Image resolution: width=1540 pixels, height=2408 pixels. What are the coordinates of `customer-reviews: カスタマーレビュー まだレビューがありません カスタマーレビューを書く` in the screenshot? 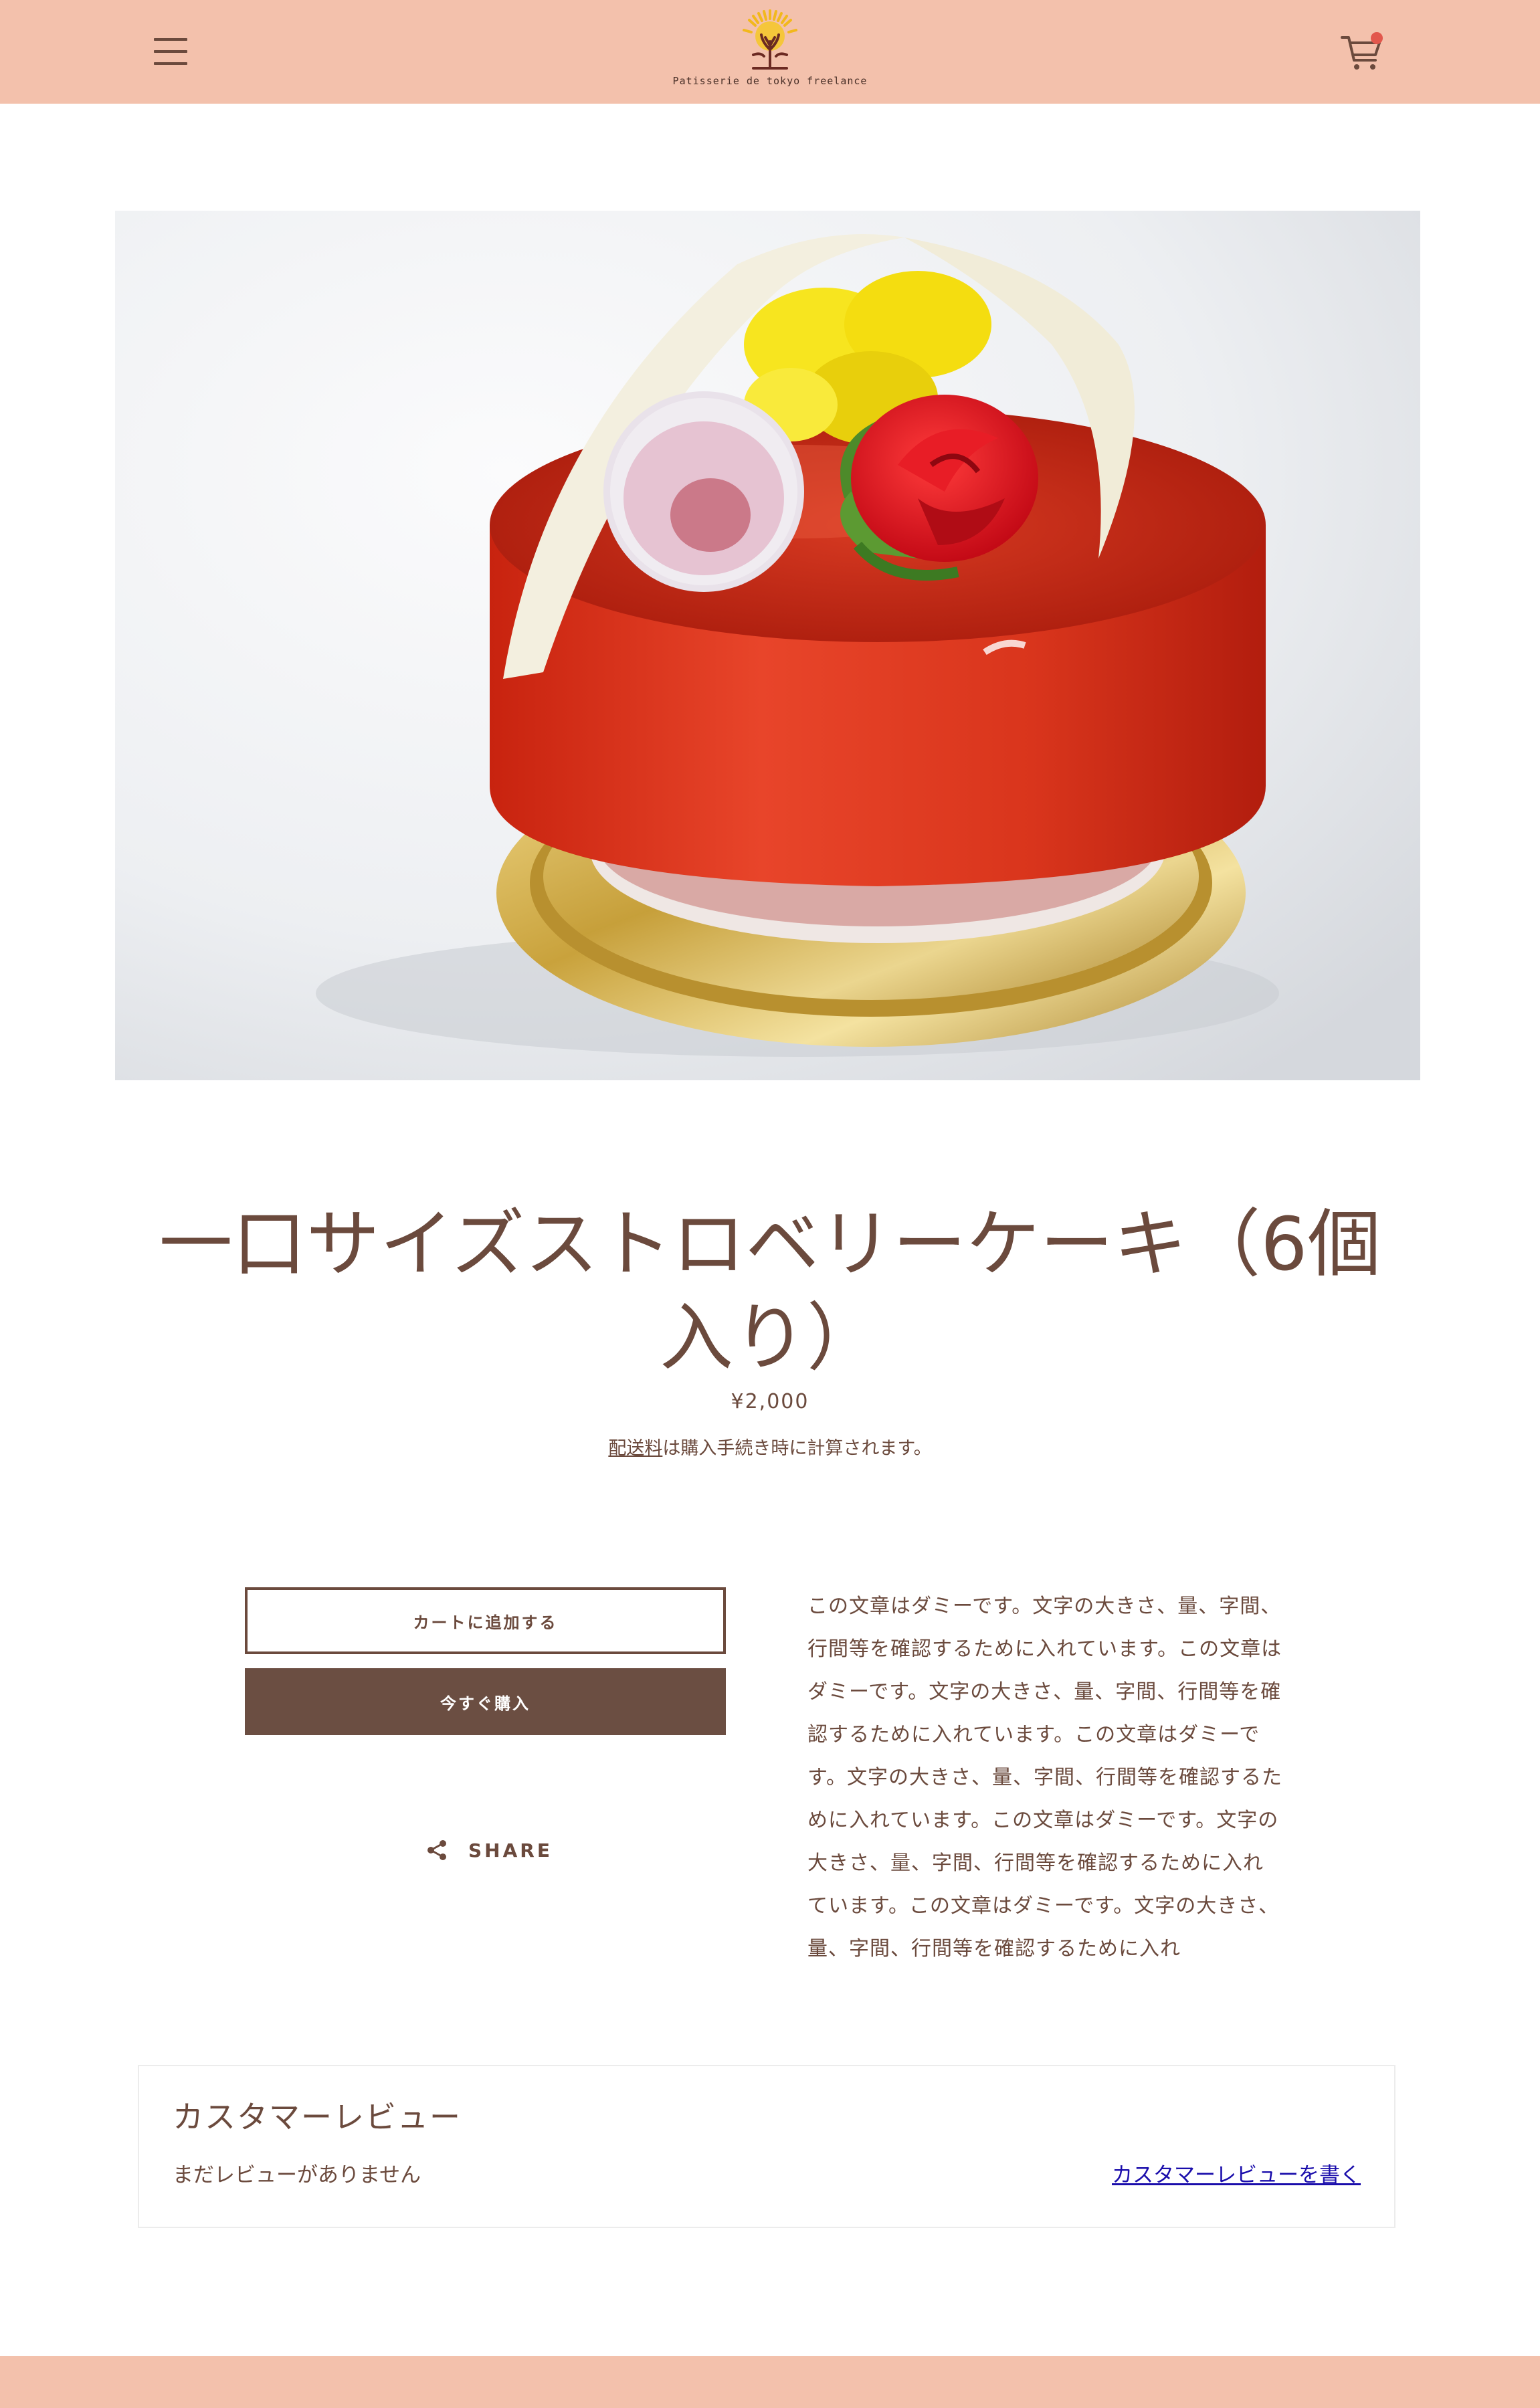 It's located at (766, 2146).